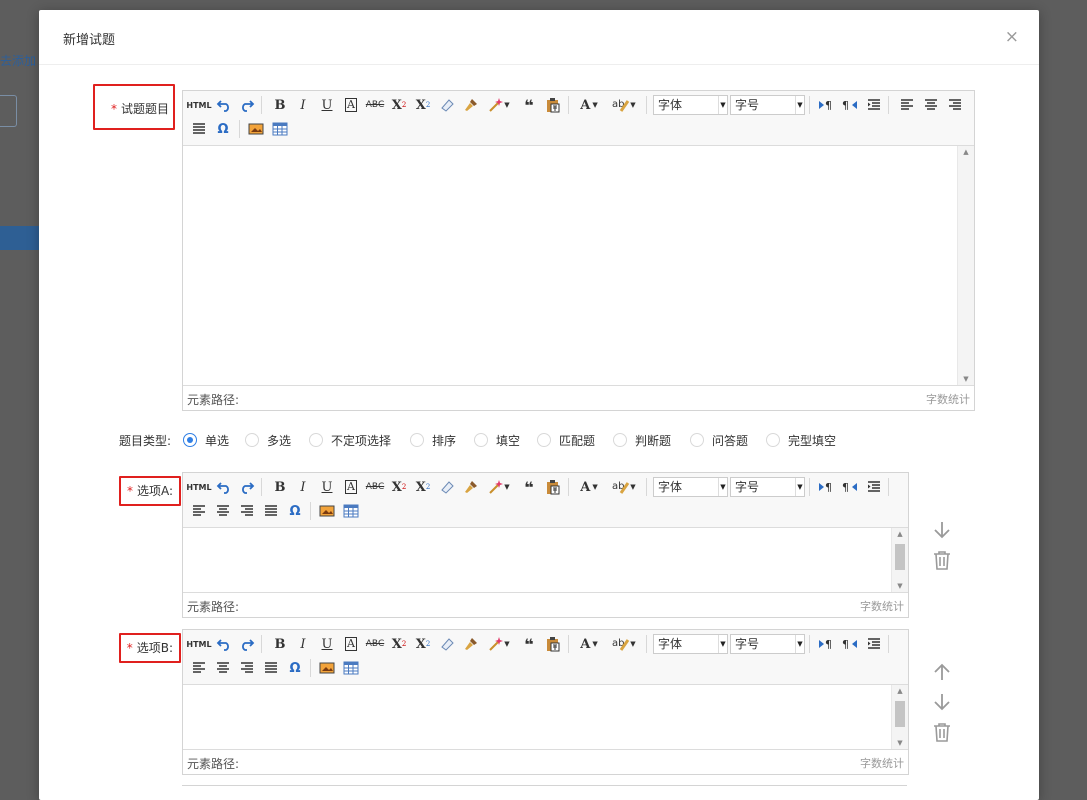 Image resolution: width=1087 pixels, height=800 pixels. What do you see at coordinates (497, 440) in the screenshot?
I see `type-radio-fill: 填空` at bounding box center [497, 440].